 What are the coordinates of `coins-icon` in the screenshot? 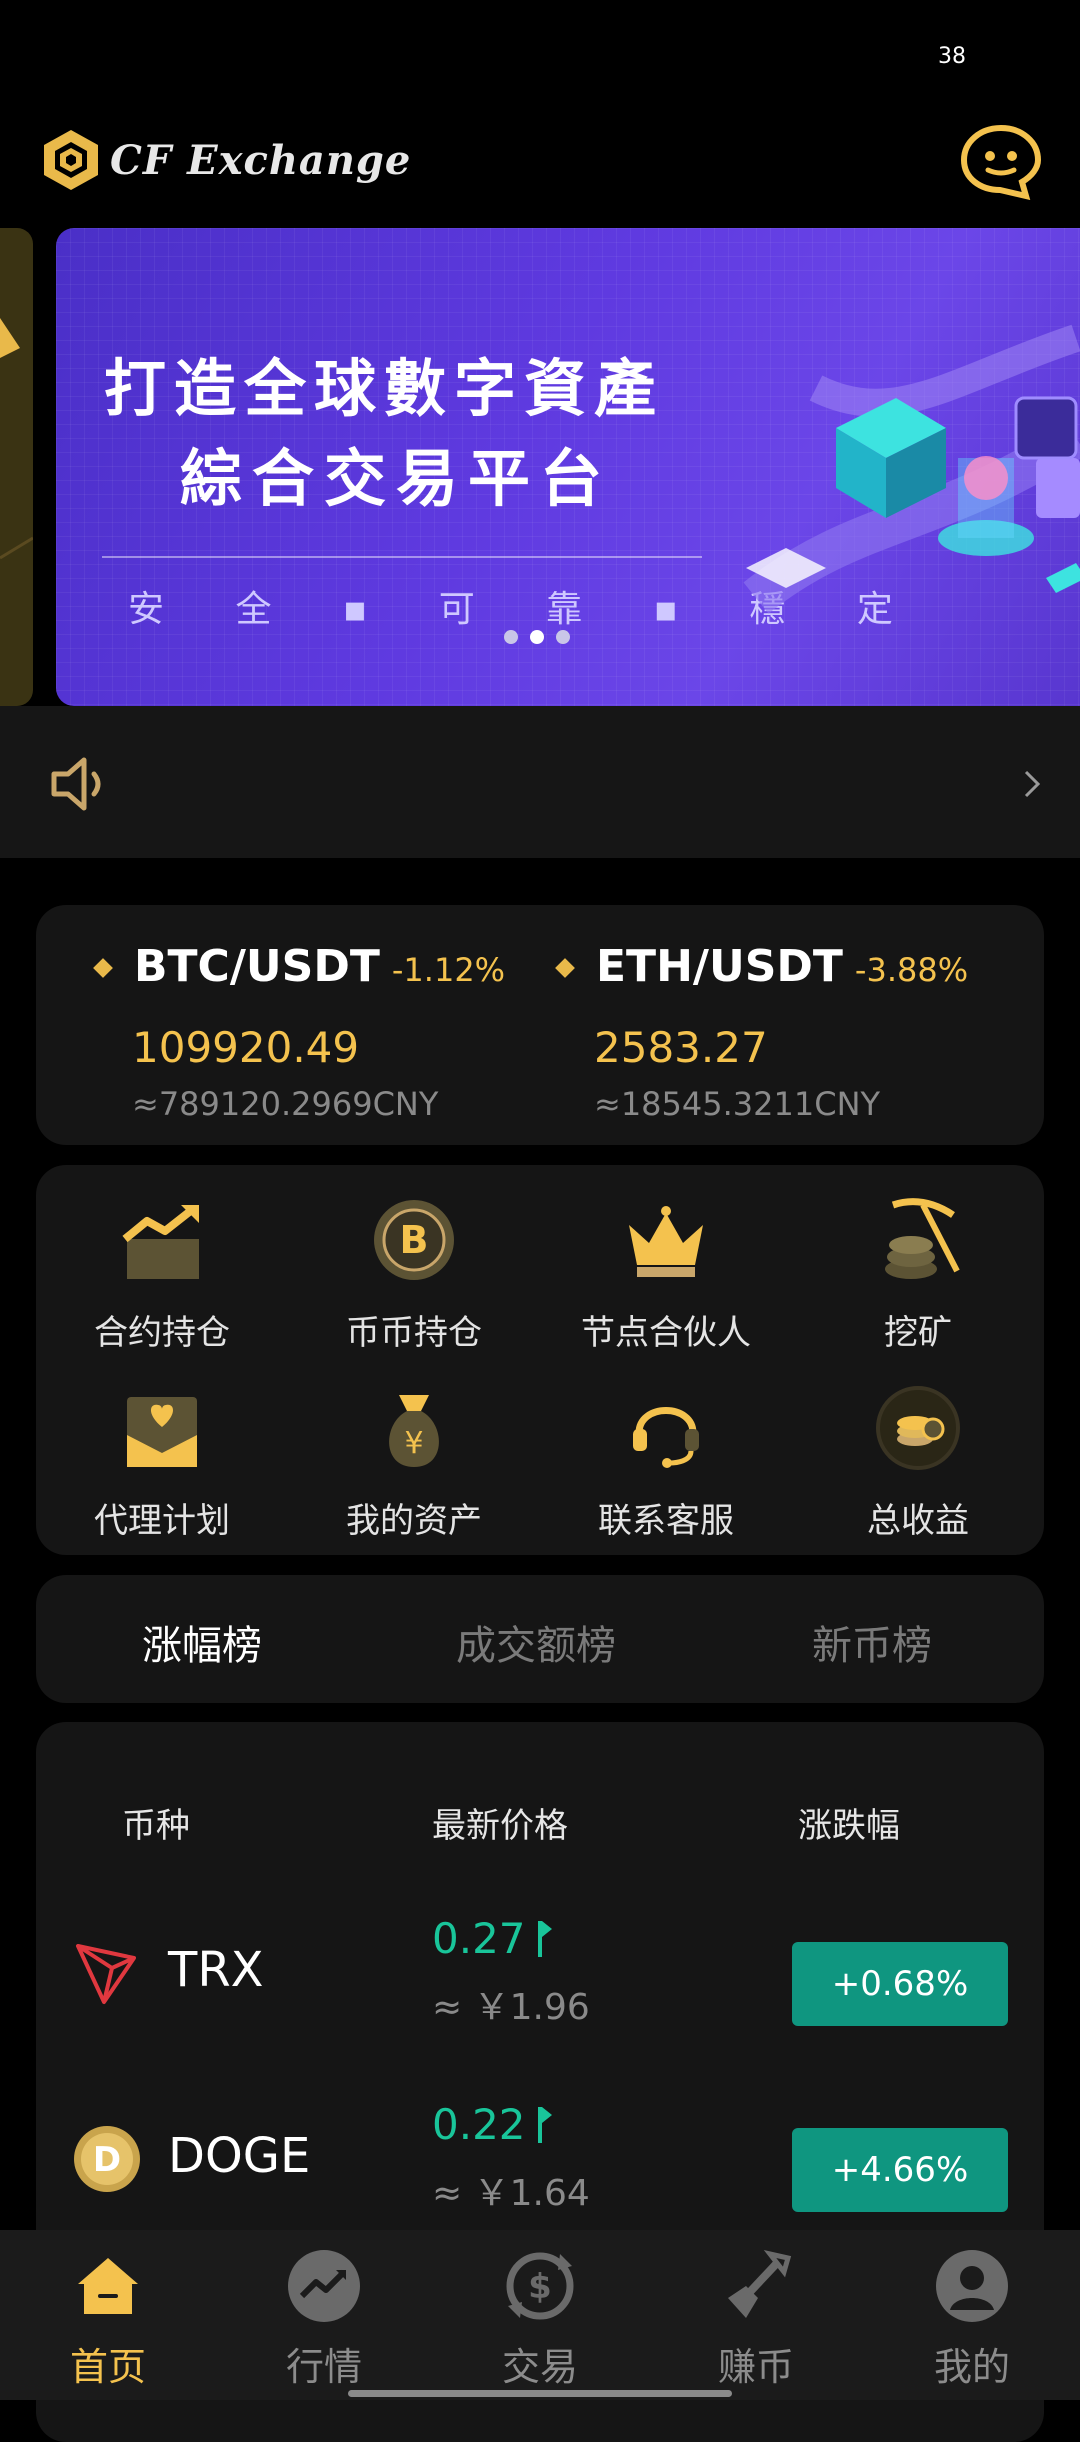 It's located at (918, 1428).